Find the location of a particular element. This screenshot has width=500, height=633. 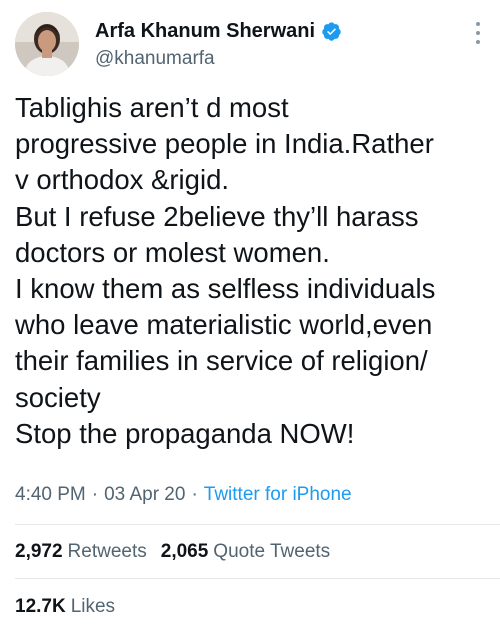

tweet-text-line: society is located at coordinates (58, 397).